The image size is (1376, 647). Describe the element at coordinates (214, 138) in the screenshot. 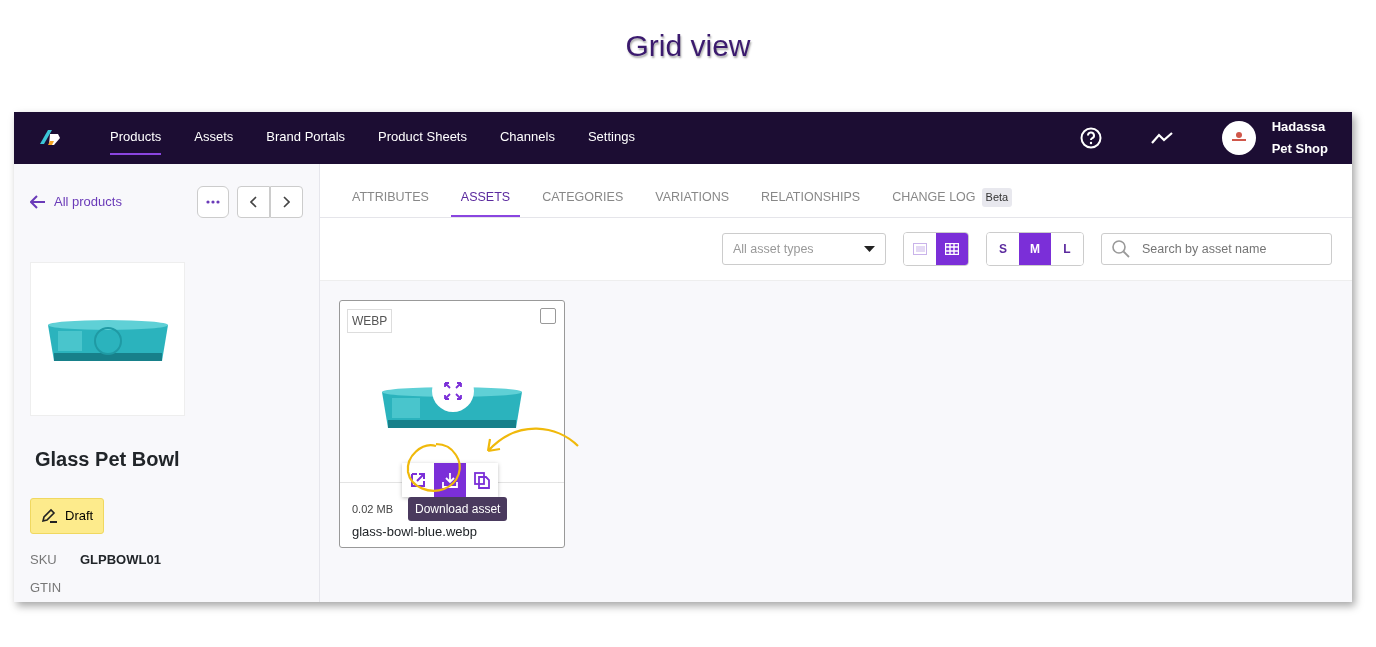

I see `nav-link: Assets` at that location.